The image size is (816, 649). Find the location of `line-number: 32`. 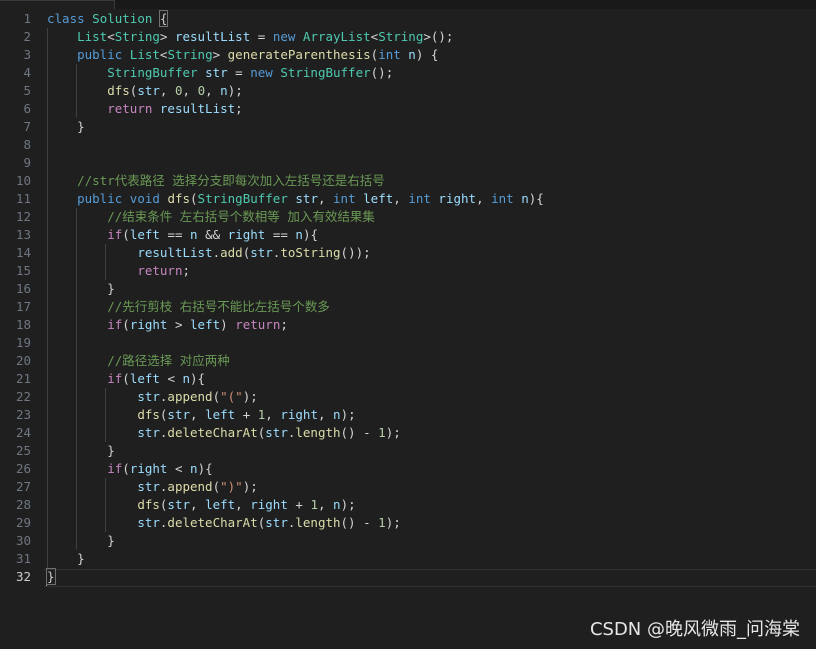

line-number: 32 is located at coordinates (23, 576).